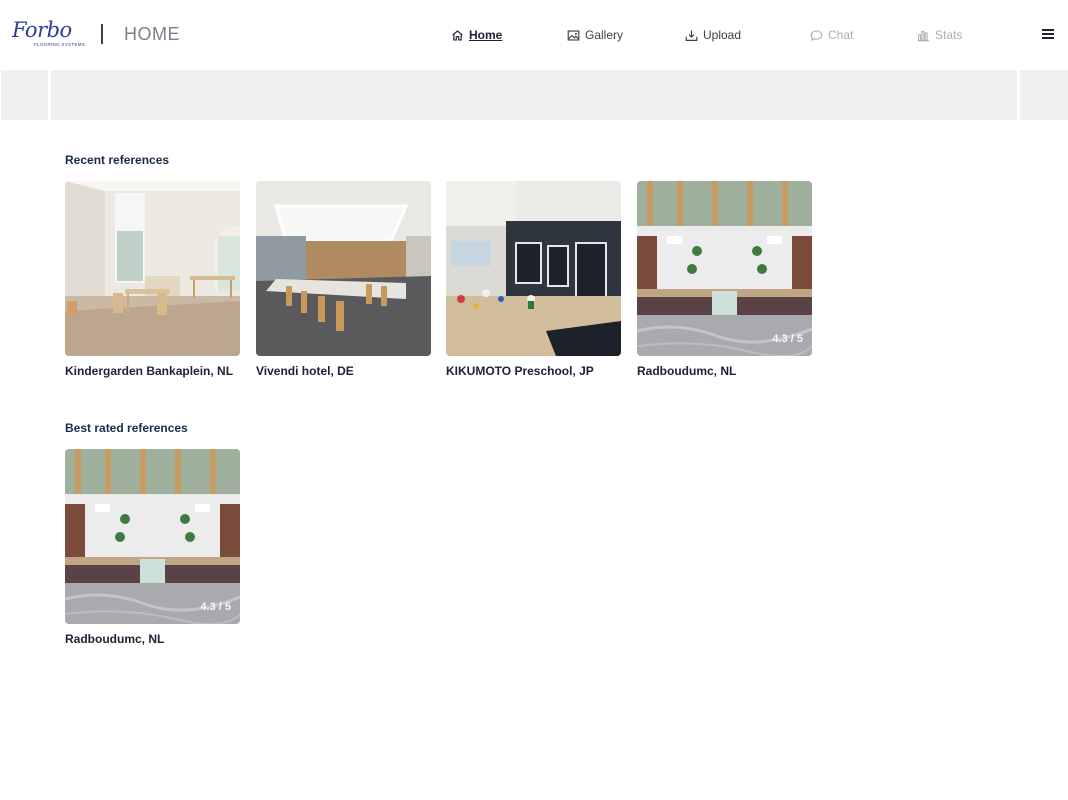  What do you see at coordinates (949, 35) in the screenshot?
I see `nav-stats-label: Stats` at bounding box center [949, 35].